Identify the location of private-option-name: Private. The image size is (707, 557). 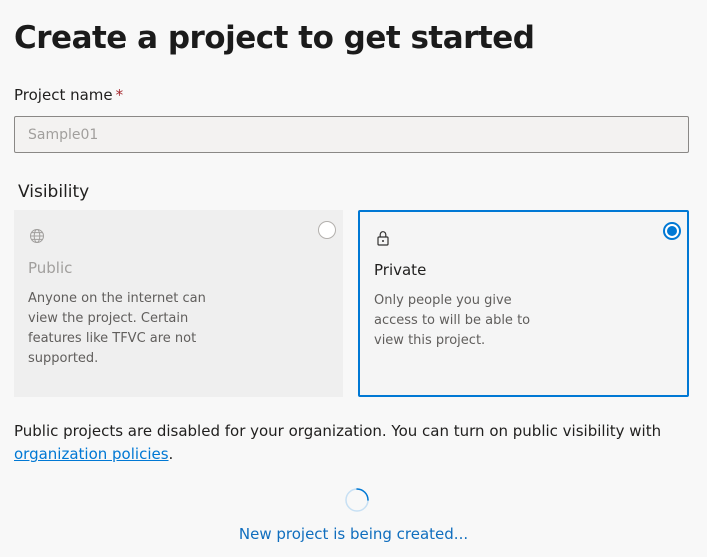
(400, 270).